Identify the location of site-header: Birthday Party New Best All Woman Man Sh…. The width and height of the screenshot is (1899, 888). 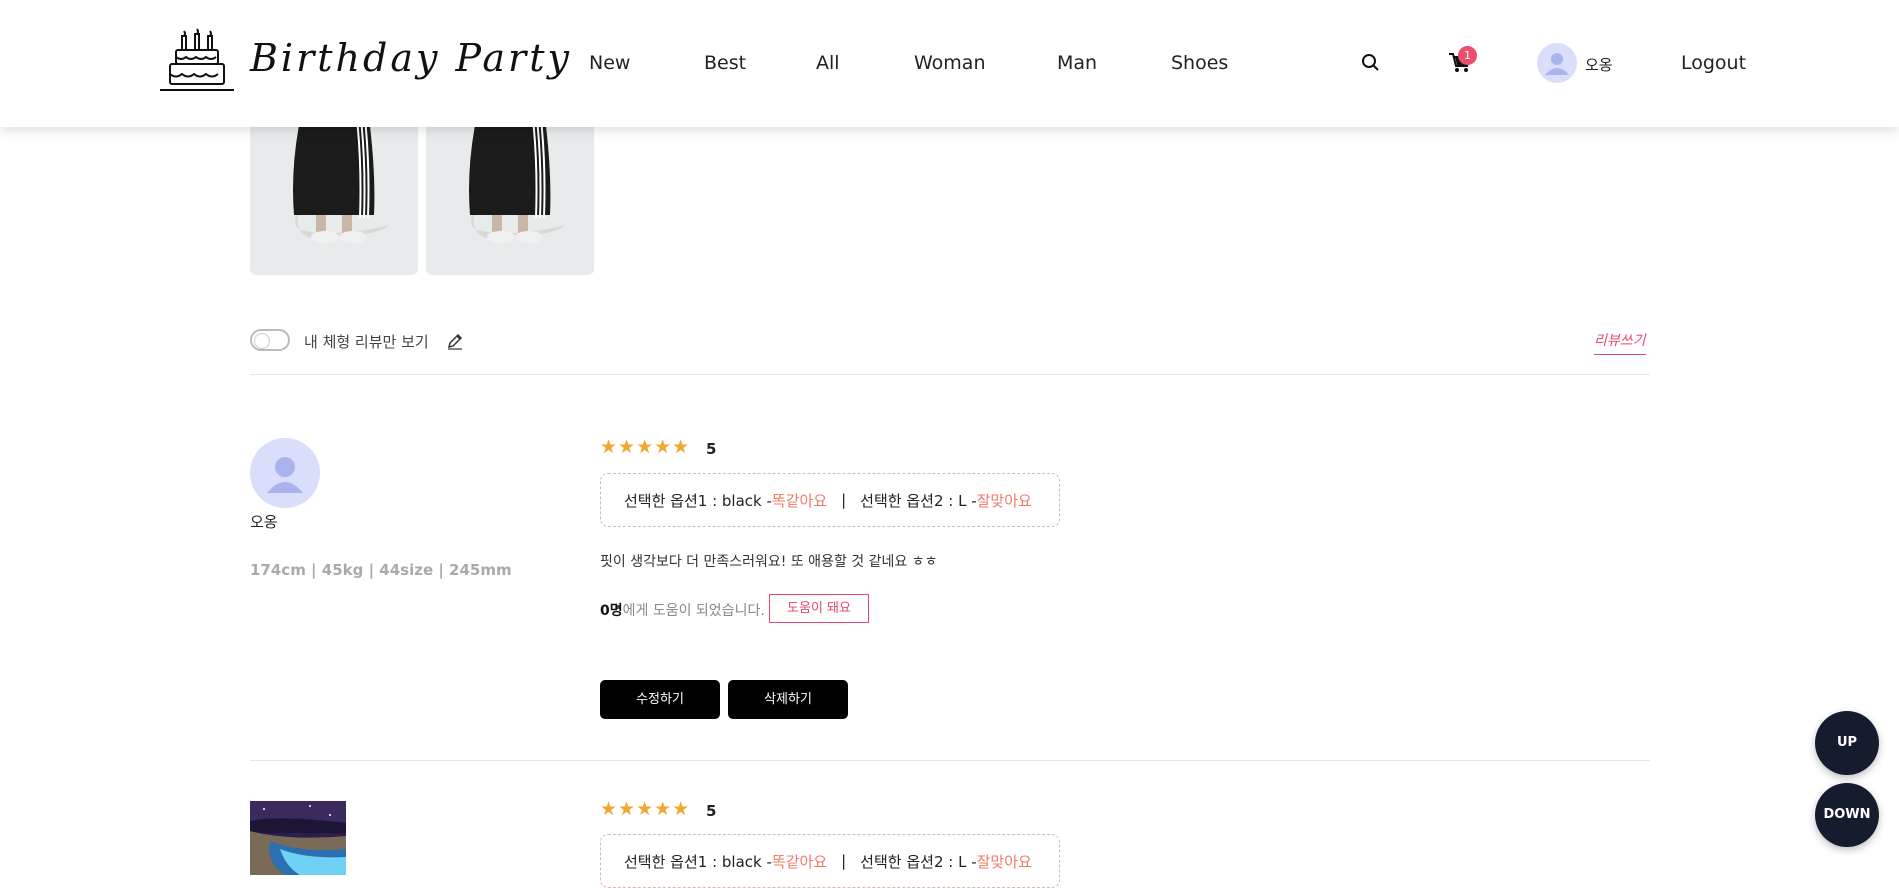
(949, 63).